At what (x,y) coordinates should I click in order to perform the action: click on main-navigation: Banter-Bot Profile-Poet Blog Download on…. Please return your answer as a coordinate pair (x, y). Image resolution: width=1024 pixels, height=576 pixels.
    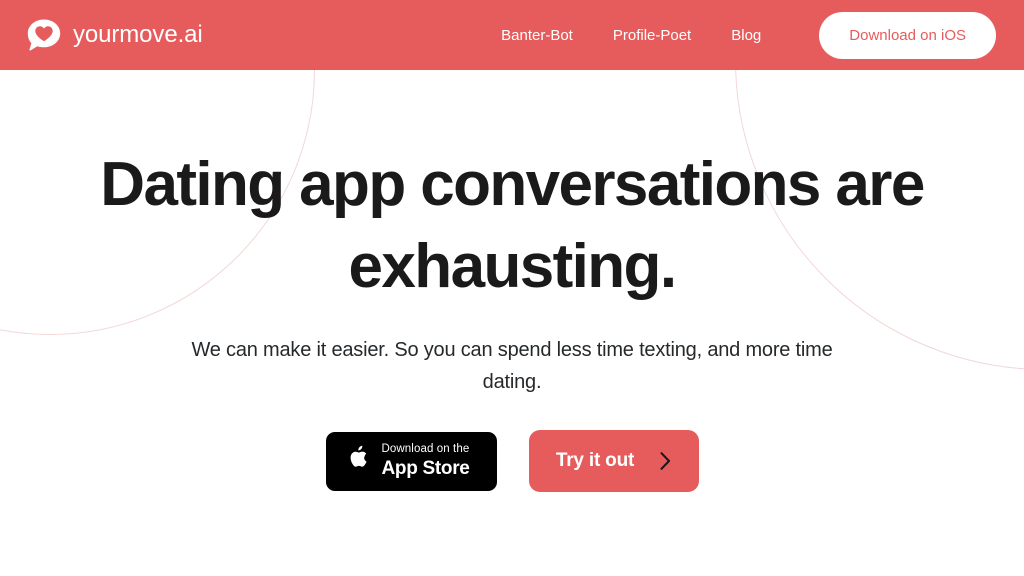
    Looking at the image, I should click on (752, 35).